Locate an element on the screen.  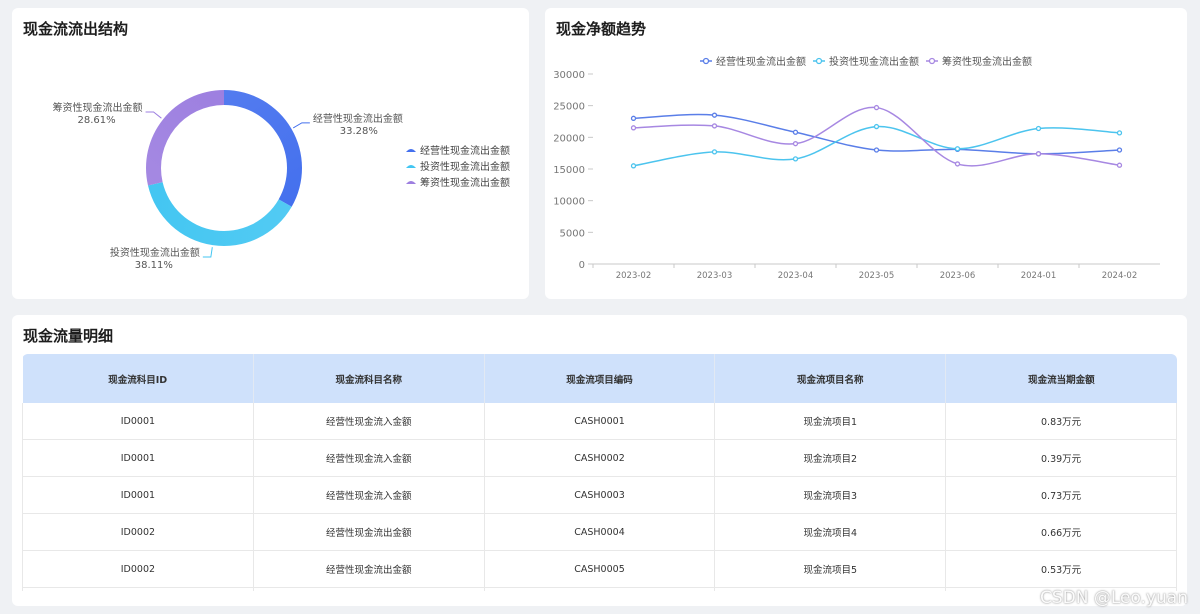
y-tick-label: 10000 is located at coordinates (569, 202).